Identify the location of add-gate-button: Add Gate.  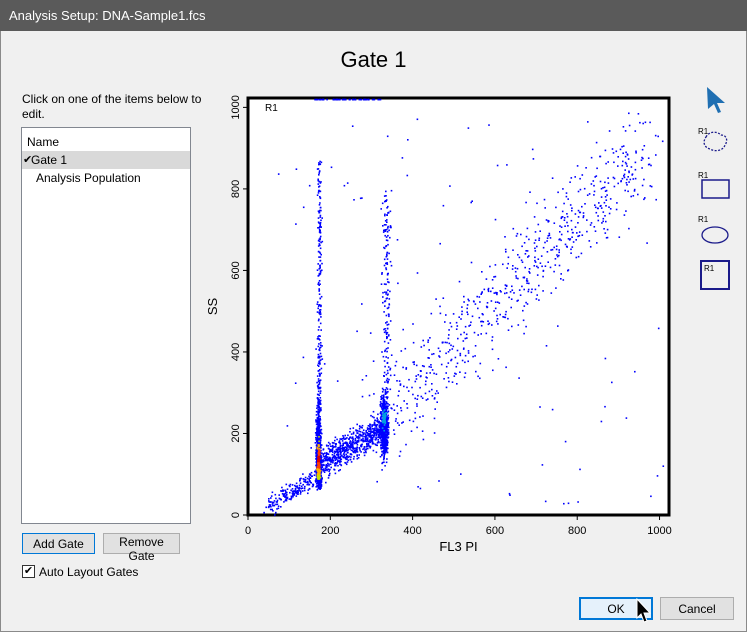
(58, 543).